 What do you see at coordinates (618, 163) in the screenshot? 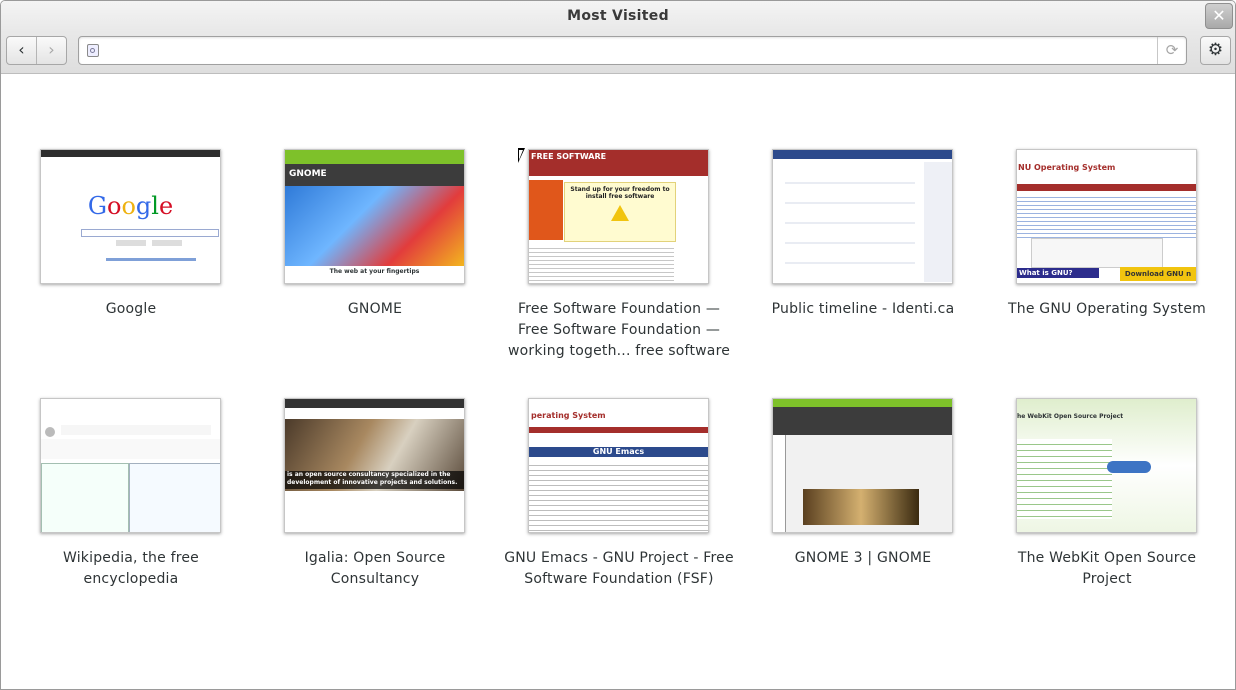
I see `thumb-header: FREE SOFTWARE` at bounding box center [618, 163].